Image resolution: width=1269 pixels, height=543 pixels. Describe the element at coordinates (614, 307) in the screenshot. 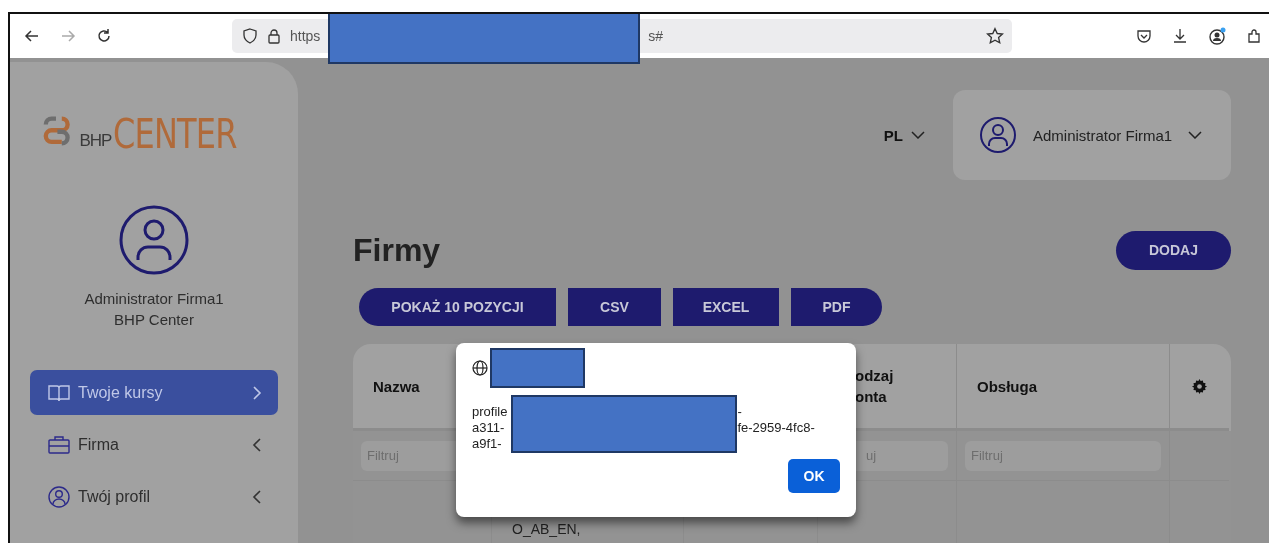

I see `export-button: CSV` at that location.